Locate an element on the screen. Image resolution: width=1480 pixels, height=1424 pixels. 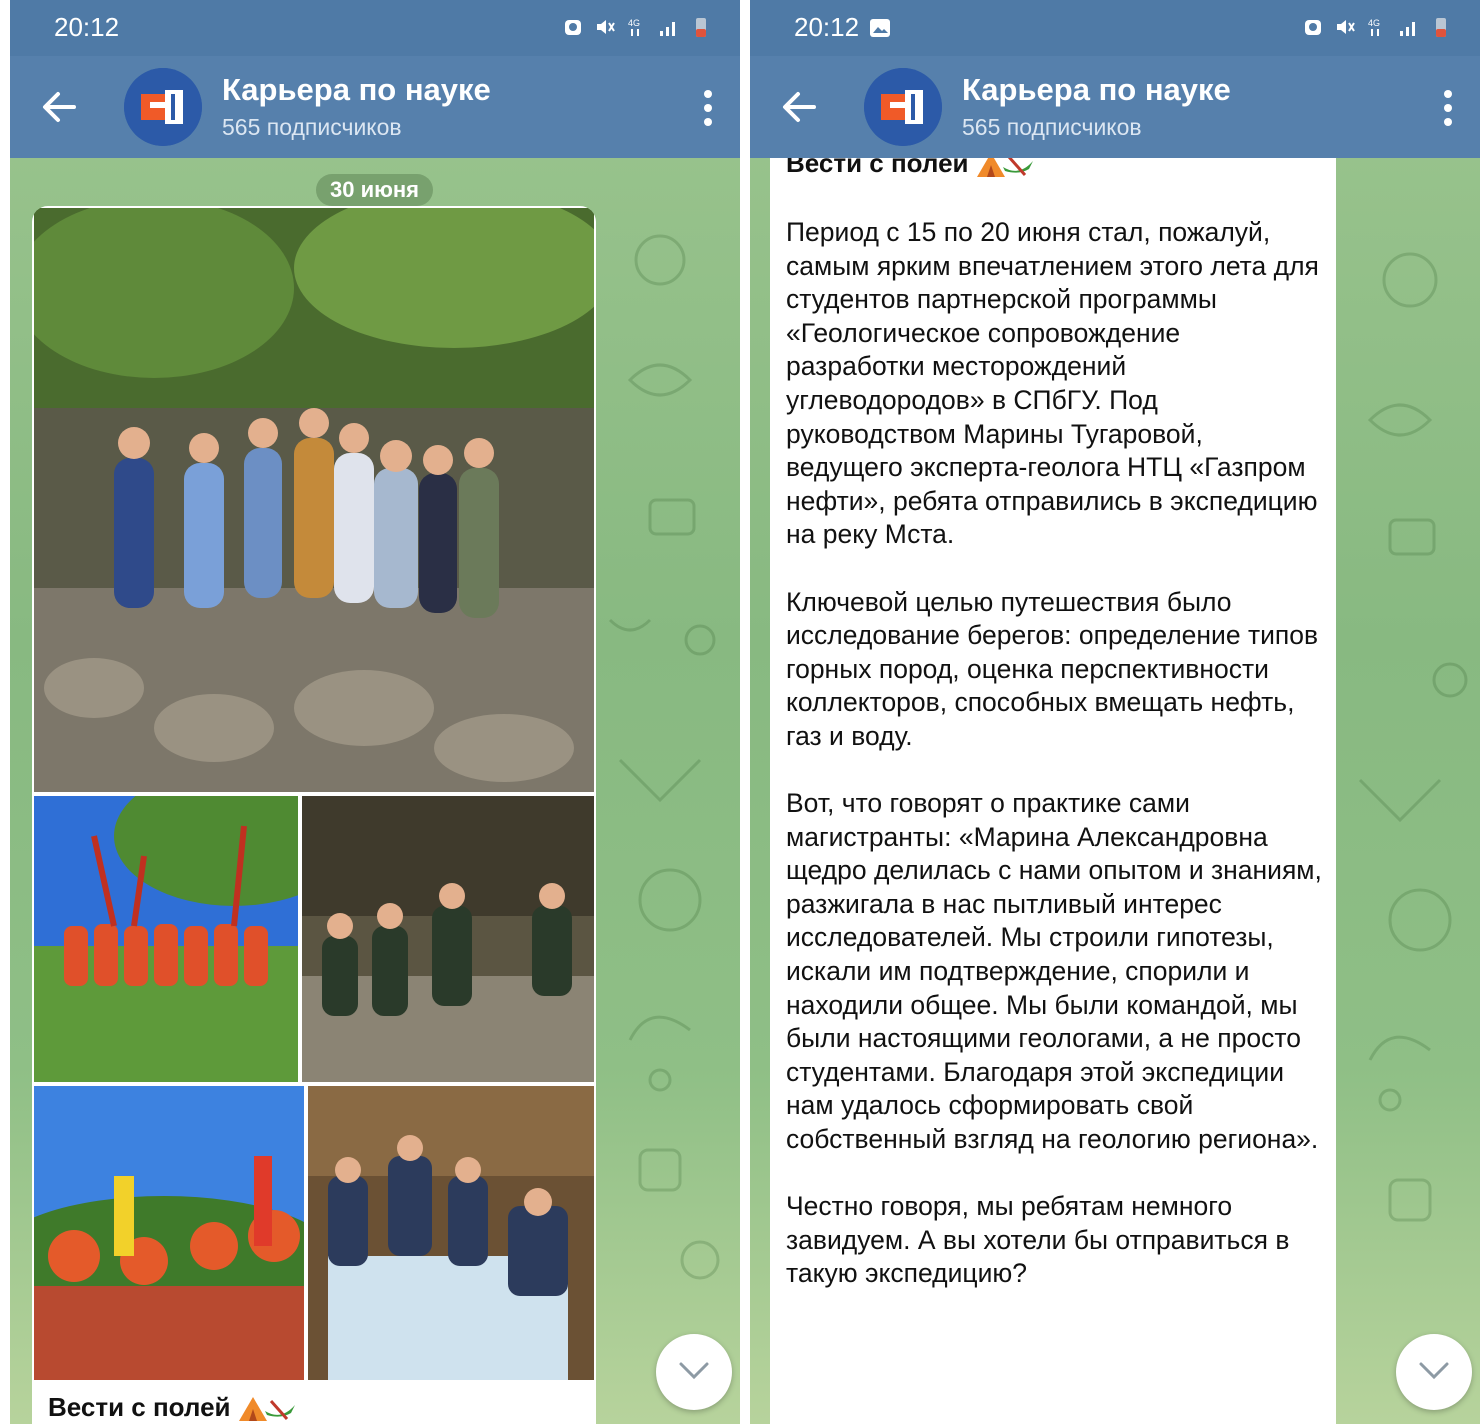
date-separator: 30 июня is located at coordinates (375, 190).